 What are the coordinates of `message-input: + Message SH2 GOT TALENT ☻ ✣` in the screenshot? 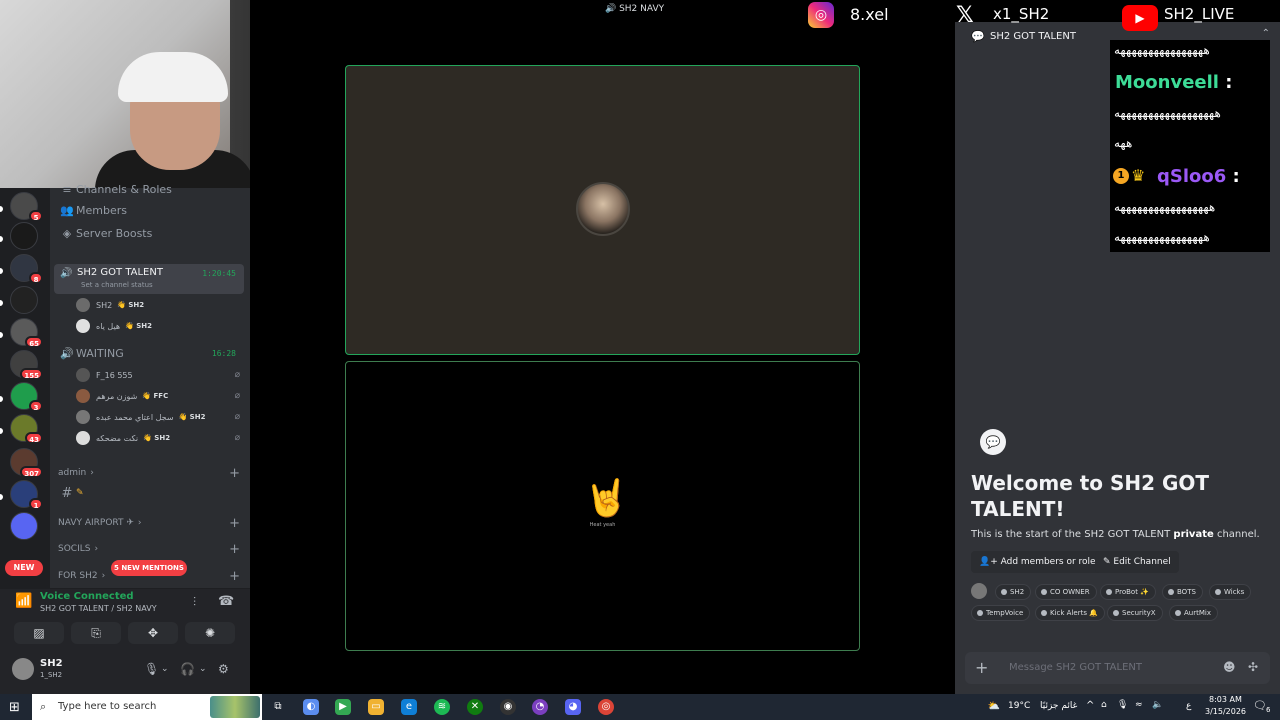 It's located at (1117, 668).